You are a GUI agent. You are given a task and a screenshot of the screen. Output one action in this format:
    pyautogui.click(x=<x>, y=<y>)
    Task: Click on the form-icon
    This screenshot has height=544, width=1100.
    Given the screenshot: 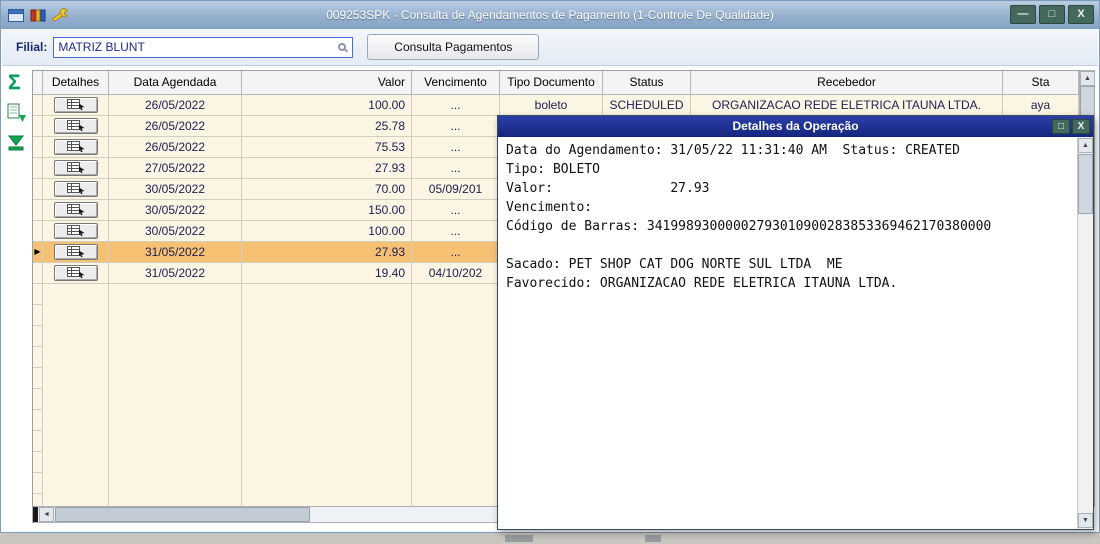 What is the action you would take?
    pyautogui.click(x=16, y=15)
    